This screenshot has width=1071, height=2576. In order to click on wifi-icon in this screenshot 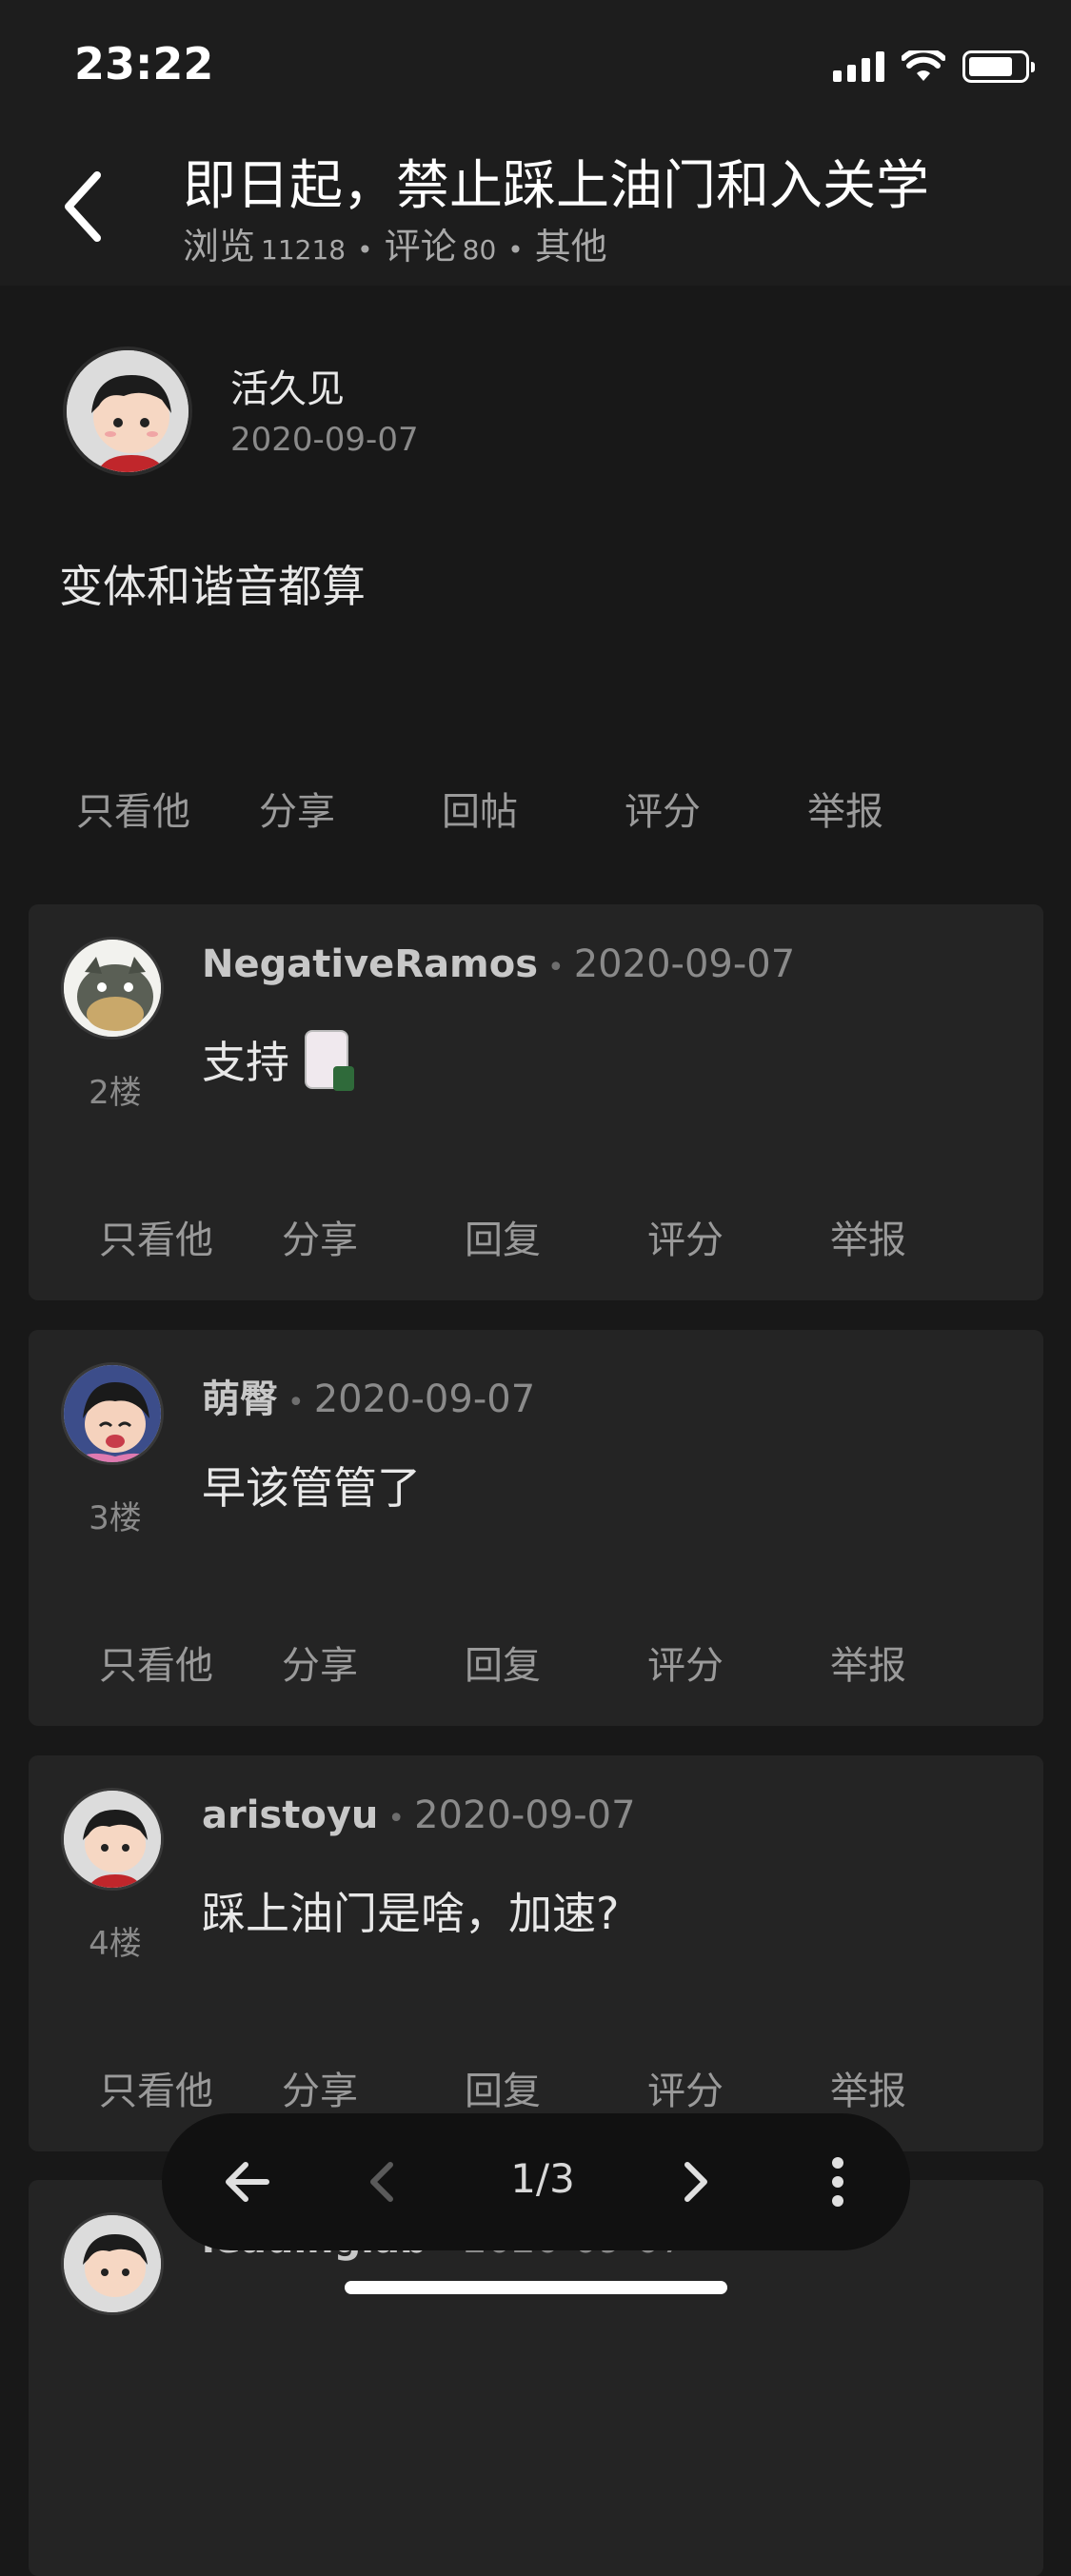, I will do `click(923, 65)`.